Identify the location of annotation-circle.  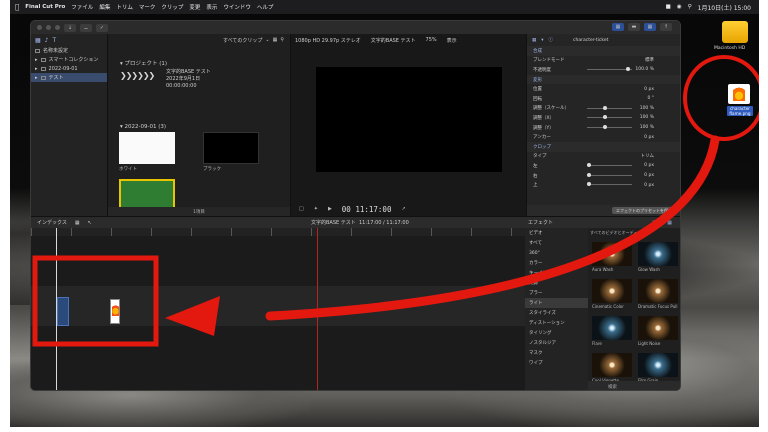
(721, 98).